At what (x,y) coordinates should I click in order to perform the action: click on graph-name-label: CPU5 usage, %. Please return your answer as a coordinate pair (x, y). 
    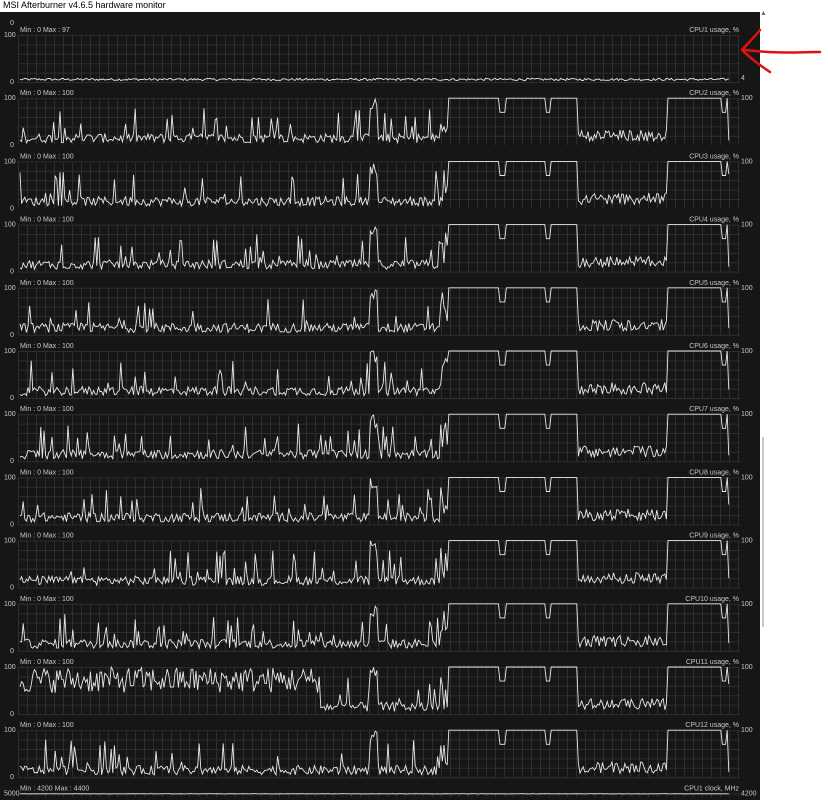
    Looking at the image, I should click on (714, 283).